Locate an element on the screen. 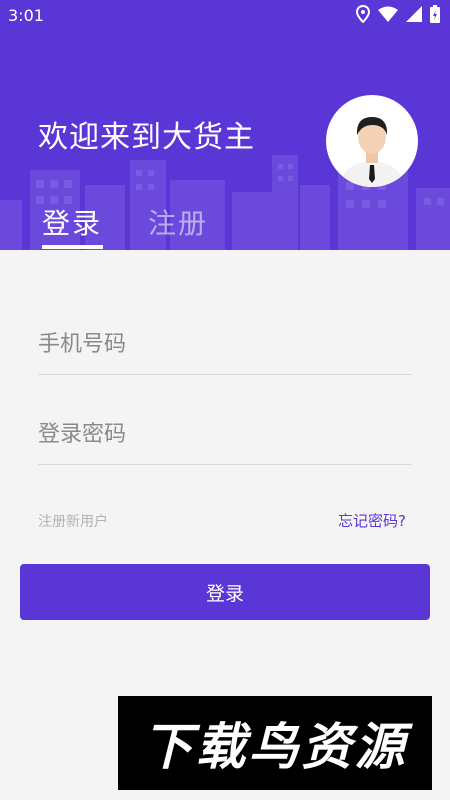 Image resolution: width=450 pixels, height=800 pixels. signal-icon is located at coordinates (414, 14).